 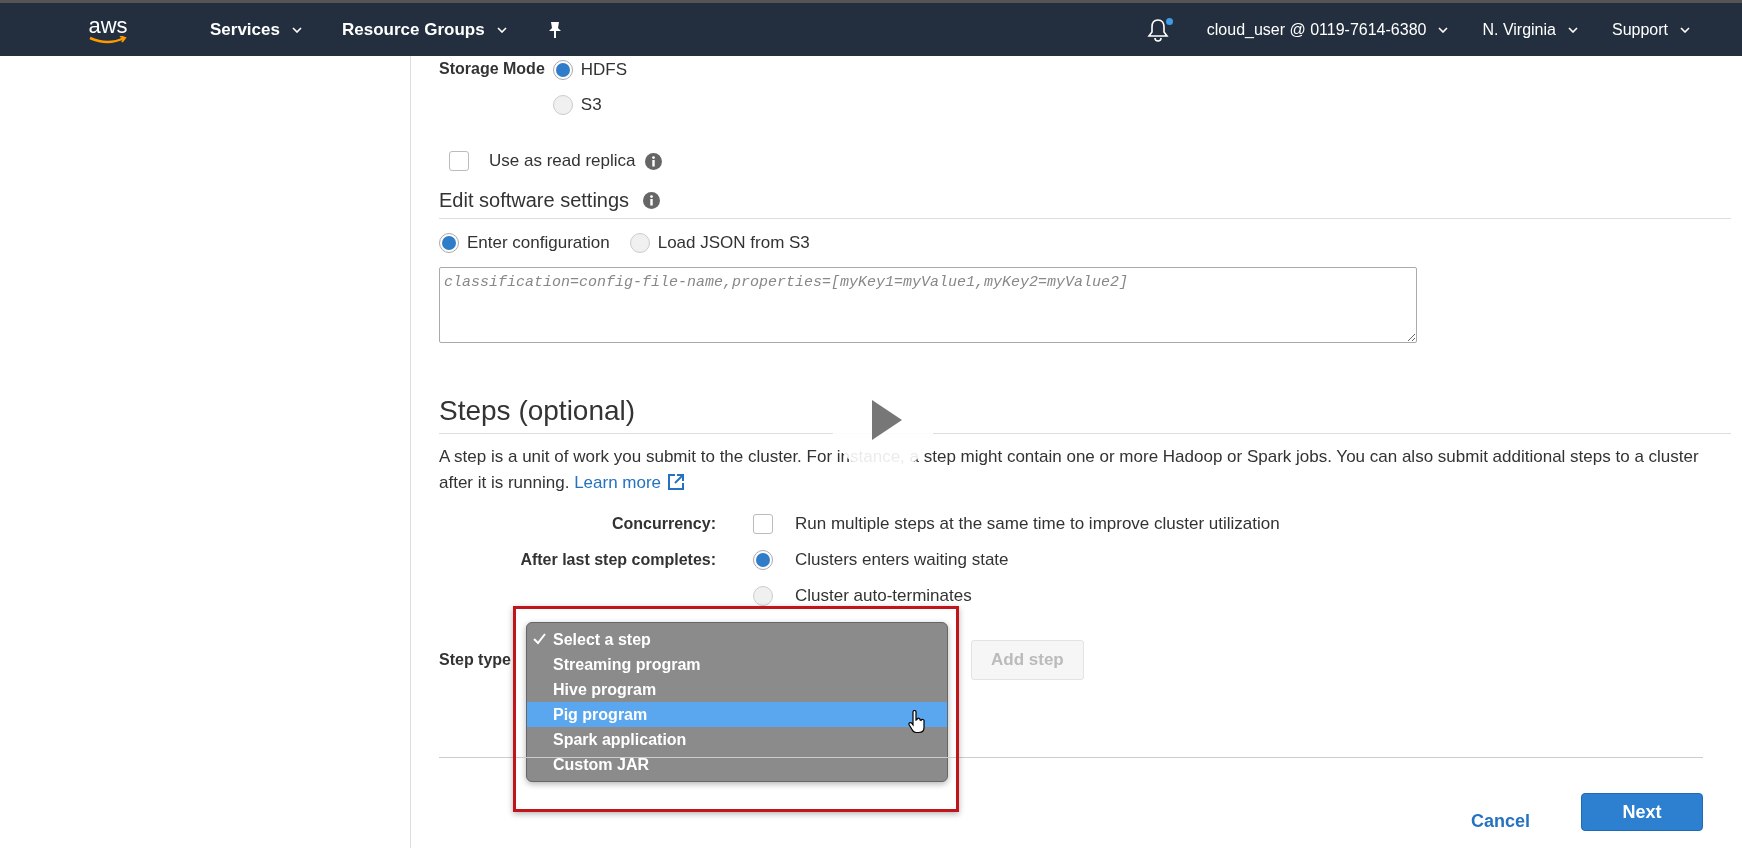 What do you see at coordinates (617, 560) in the screenshot?
I see `field-label: After last step completes:` at bounding box center [617, 560].